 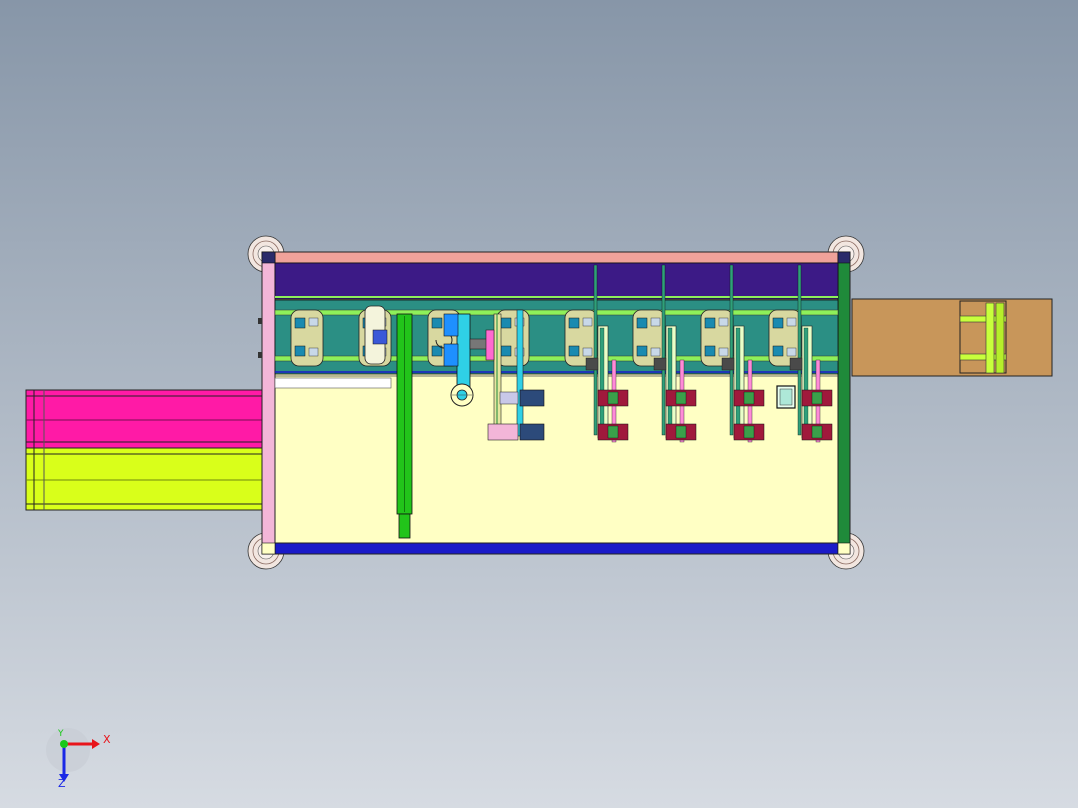 What do you see at coordinates (556, 281) in the screenshot?
I see `top-navy-cover-panel` at bounding box center [556, 281].